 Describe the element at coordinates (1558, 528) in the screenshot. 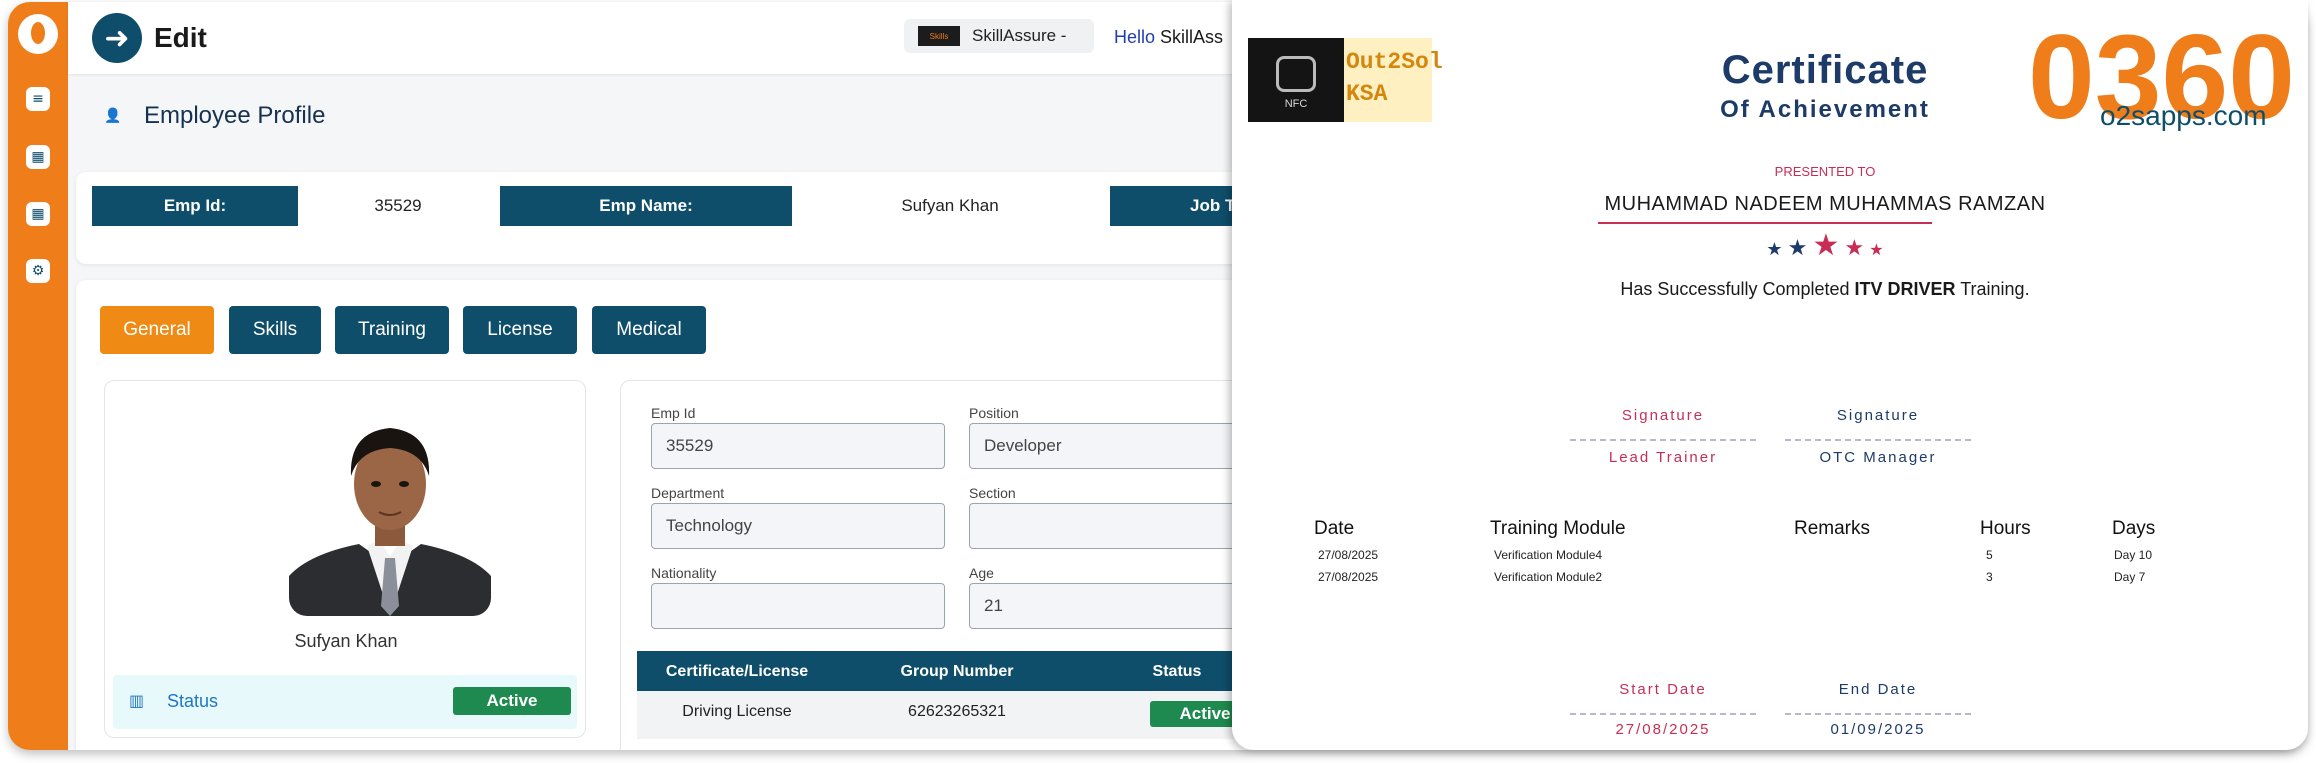

I see `column-header: Training Module` at that location.